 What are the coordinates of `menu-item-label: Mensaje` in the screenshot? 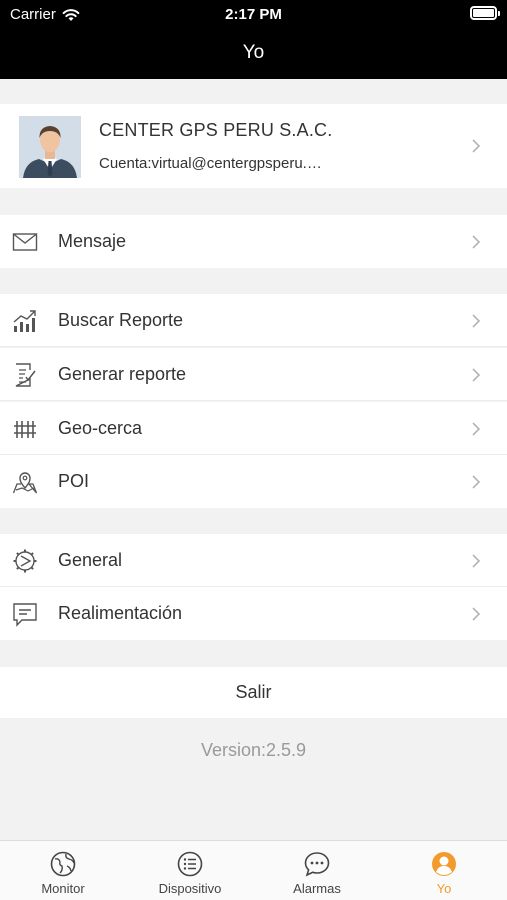 It's located at (92, 241).